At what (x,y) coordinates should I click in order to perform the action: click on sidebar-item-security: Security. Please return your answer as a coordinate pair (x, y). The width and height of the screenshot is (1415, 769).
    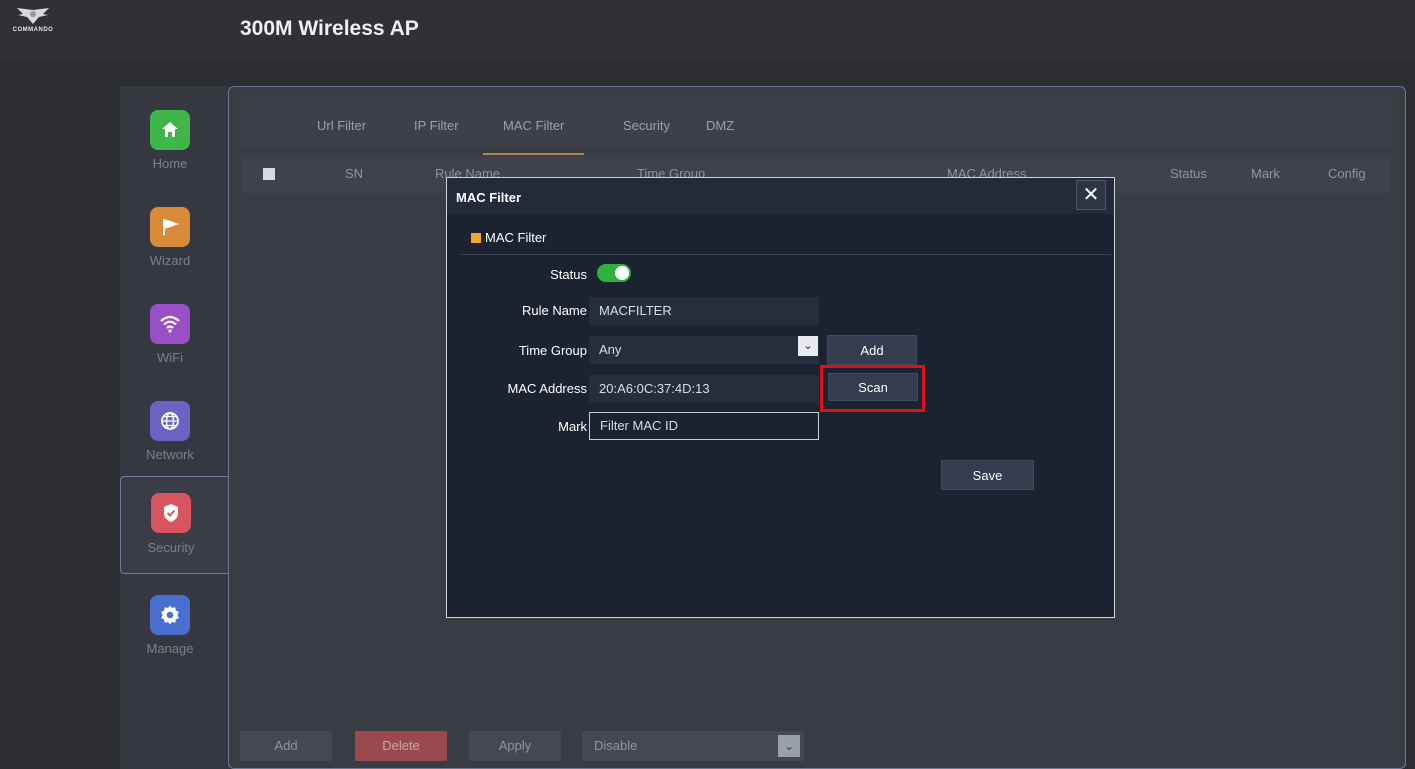
    Looking at the image, I should click on (174, 525).